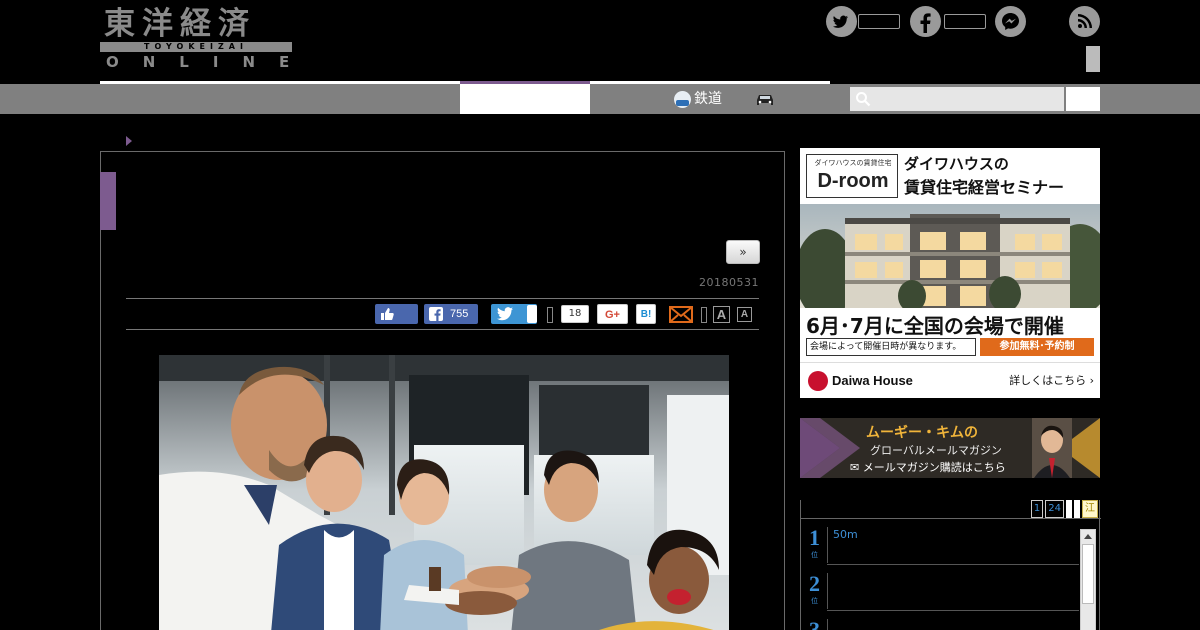 Image resolution: width=1200 pixels, height=630 pixels. I want to click on rss-icon, so click(1084, 21).